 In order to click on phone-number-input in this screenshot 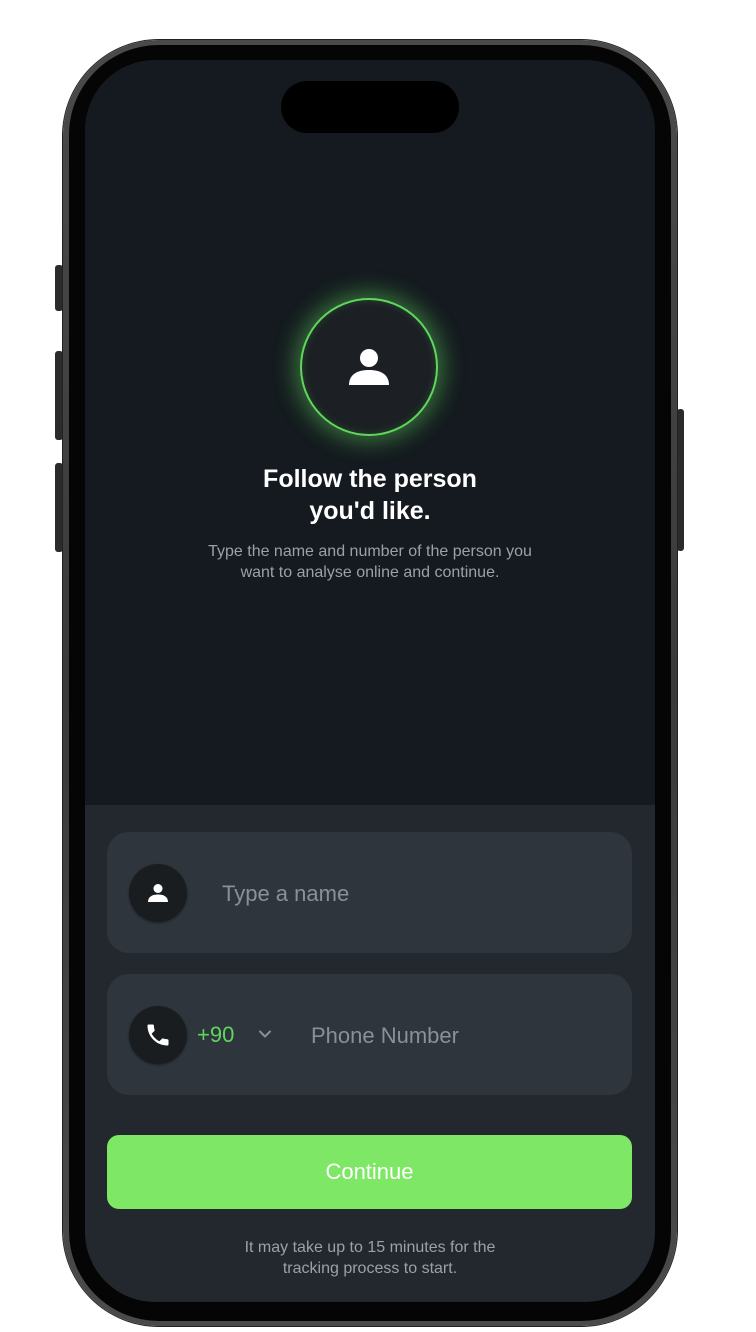, I will do `click(461, 1036)`.